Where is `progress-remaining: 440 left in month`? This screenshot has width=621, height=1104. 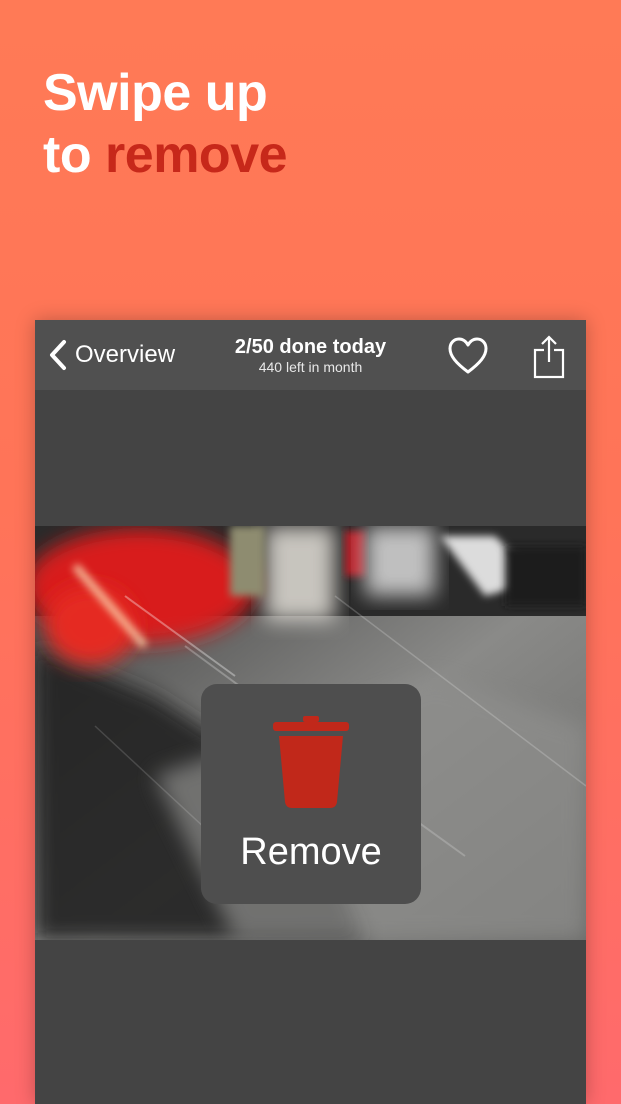 progress-remaining: 440 left in month is located at coordinates (310, 367).